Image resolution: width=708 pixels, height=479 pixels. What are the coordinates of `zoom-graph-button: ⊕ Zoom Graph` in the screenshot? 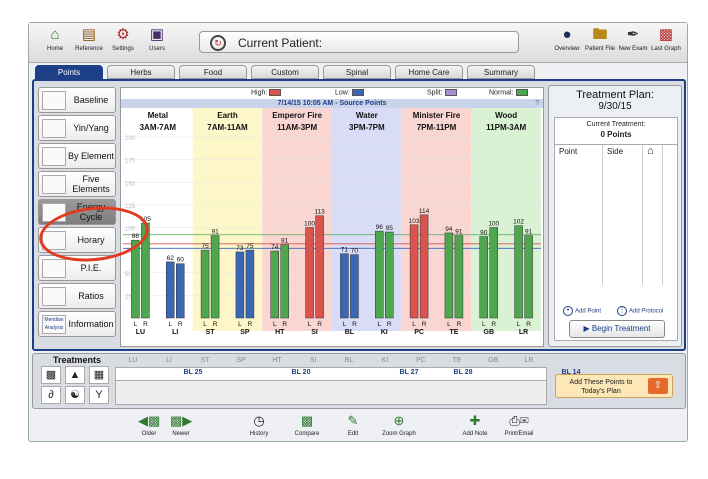 It's located at (399, 425).